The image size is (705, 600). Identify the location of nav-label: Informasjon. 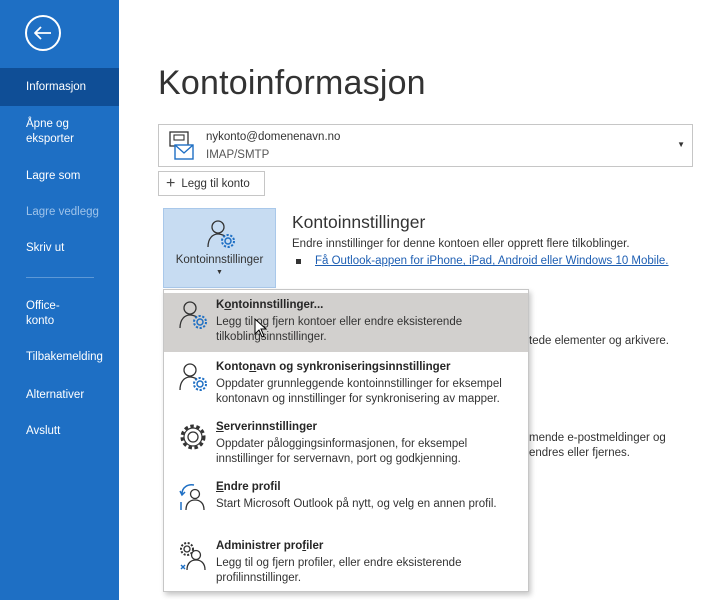
(56, 87).